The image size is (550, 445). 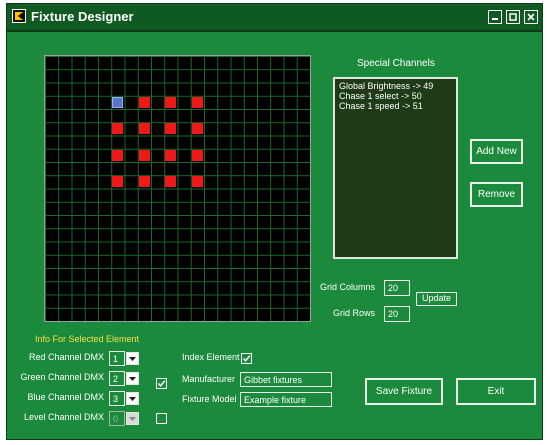 What do you see at coordinates (353, 313) in the screenshot?
I see `grid-rows-label: Grid Rows` at bounding box center [353, 313].